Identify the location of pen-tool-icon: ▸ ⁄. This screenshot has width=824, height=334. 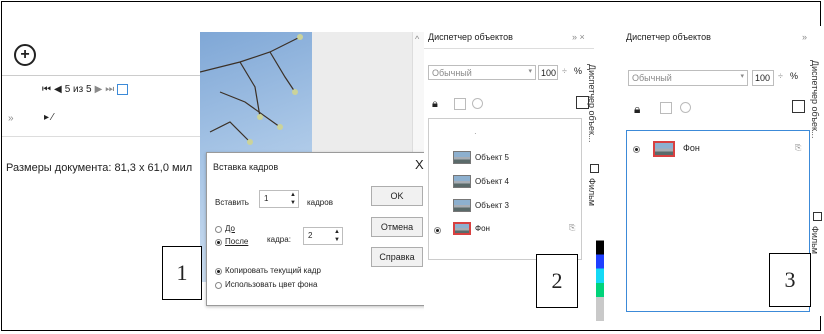
(48, 117).